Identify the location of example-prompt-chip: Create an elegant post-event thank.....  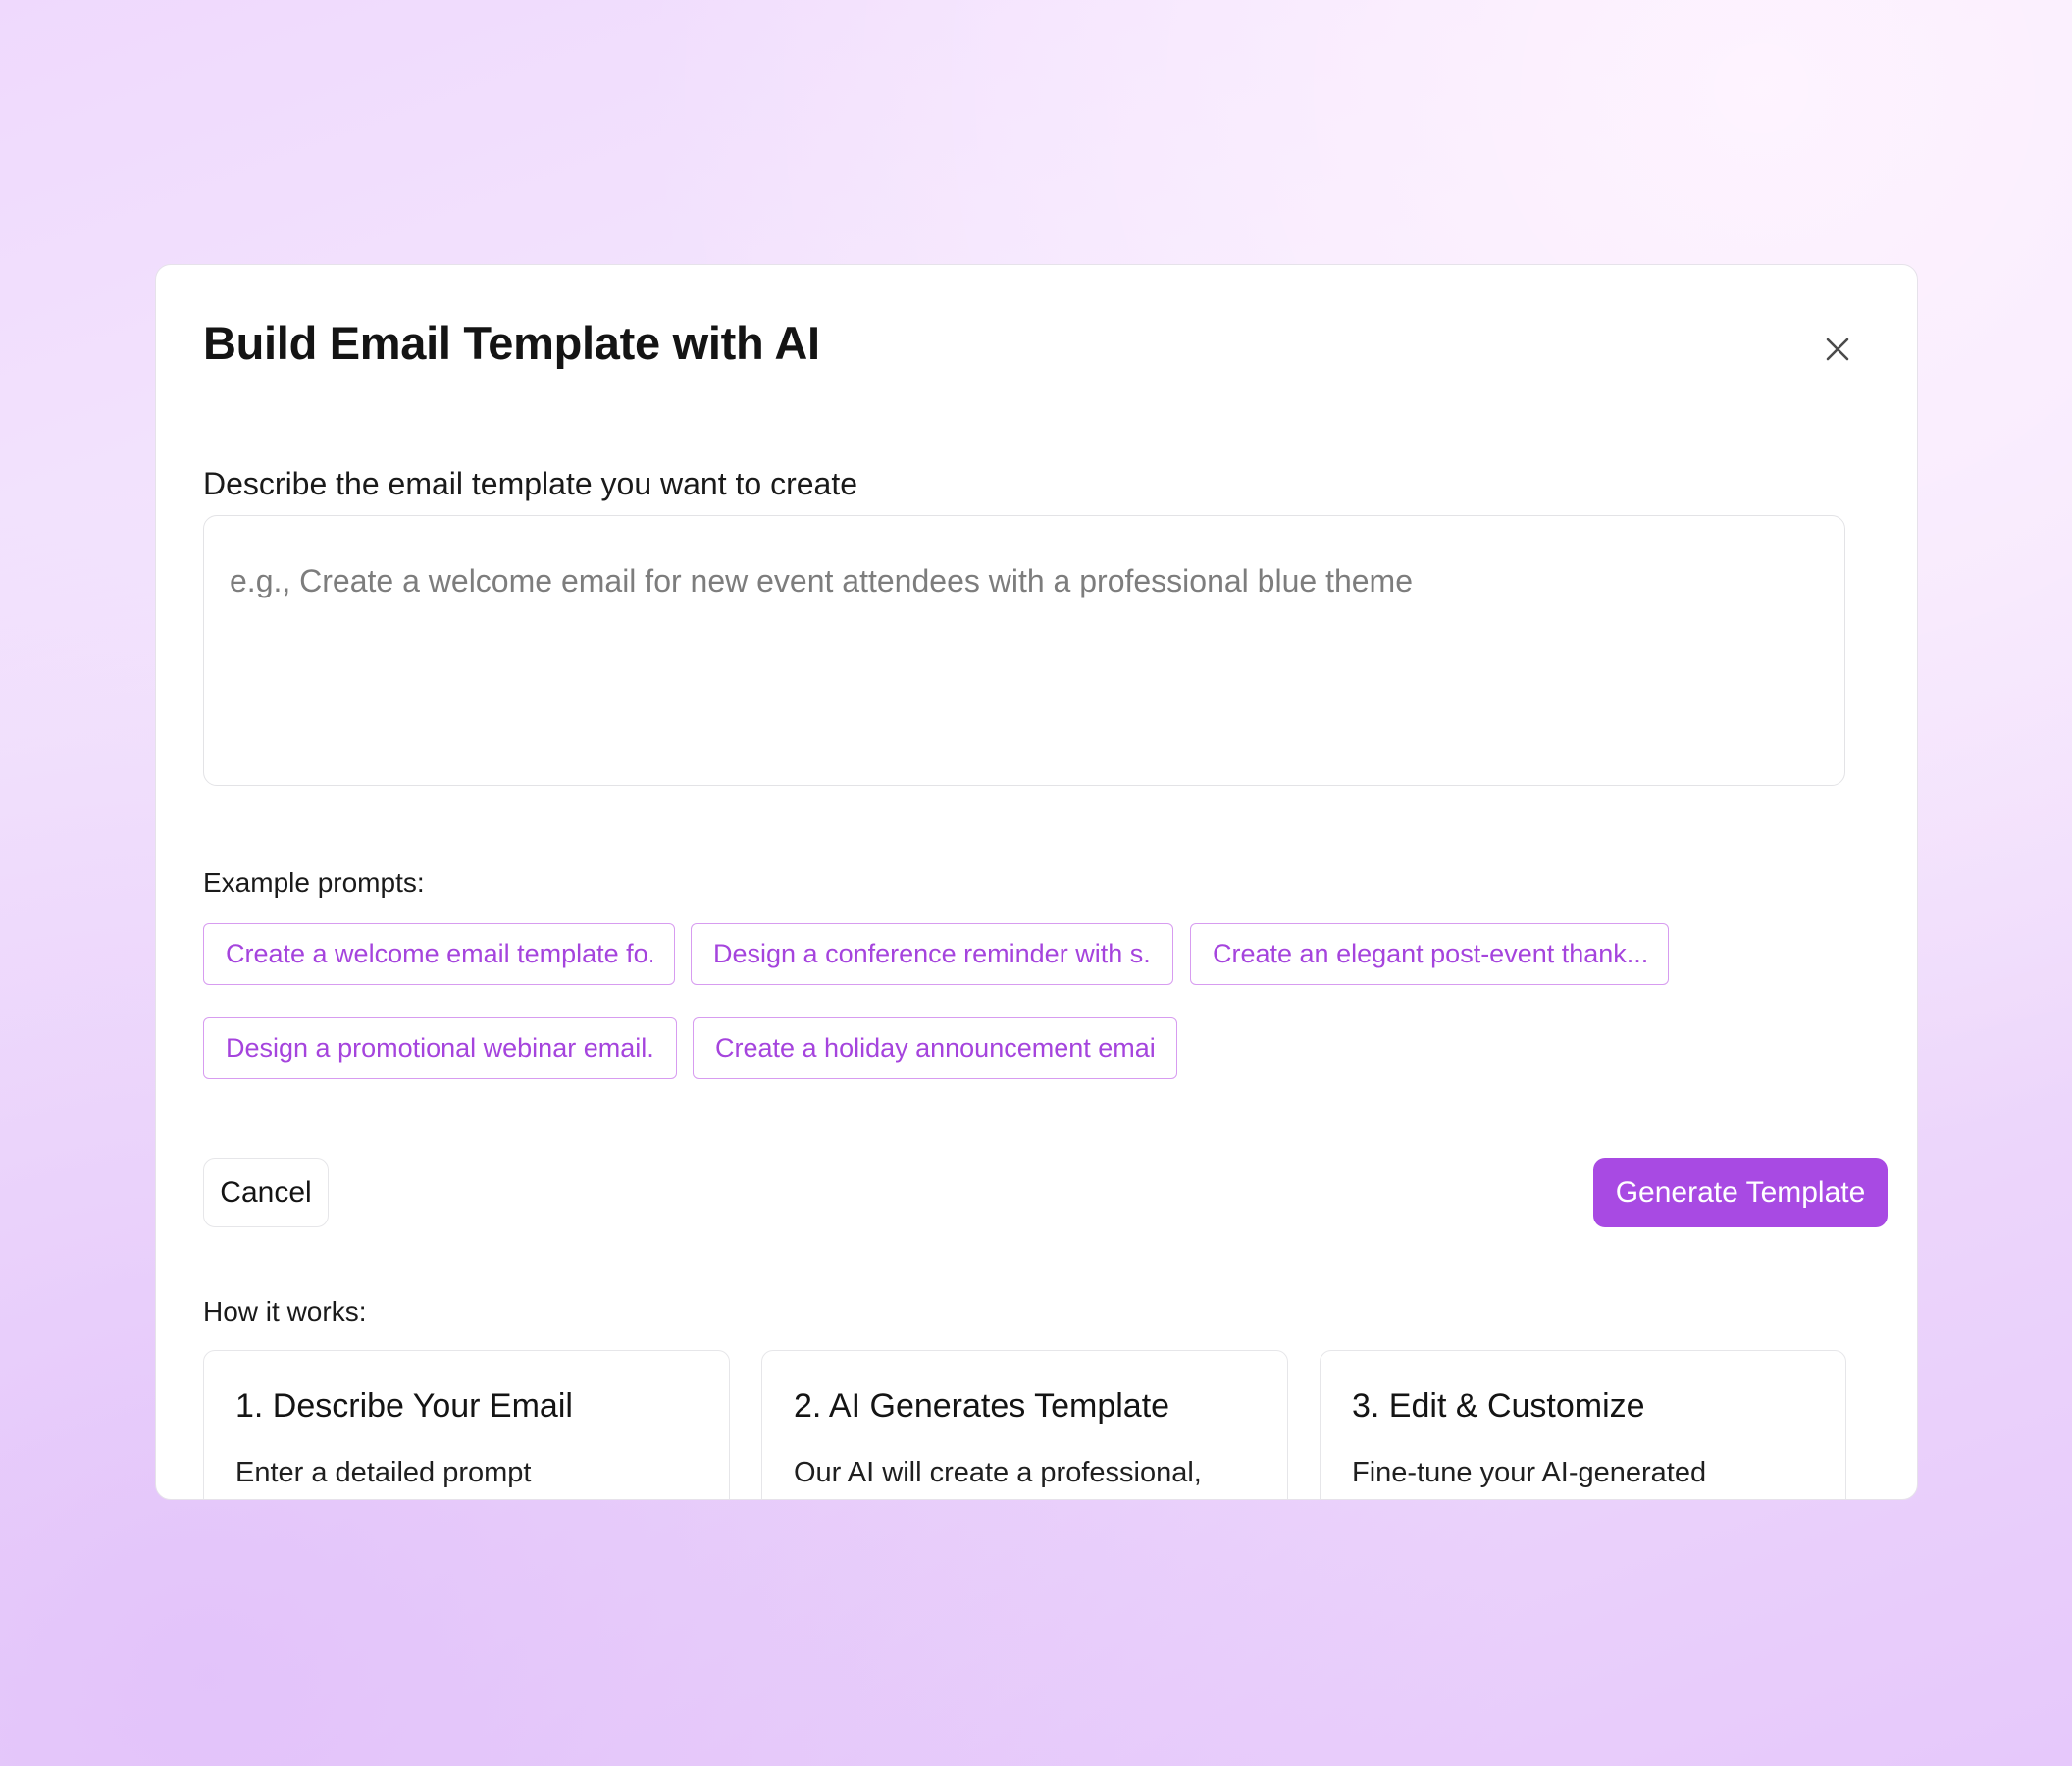
(1429, 954).